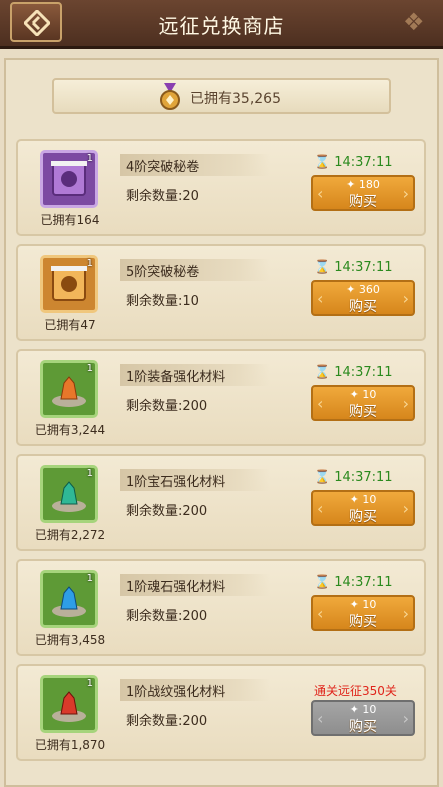  What do you see at coordinates (235, 99) in the screenshot?
I see `owned-currency-text: 已拥有35,265` at bounding box center [235, 99].